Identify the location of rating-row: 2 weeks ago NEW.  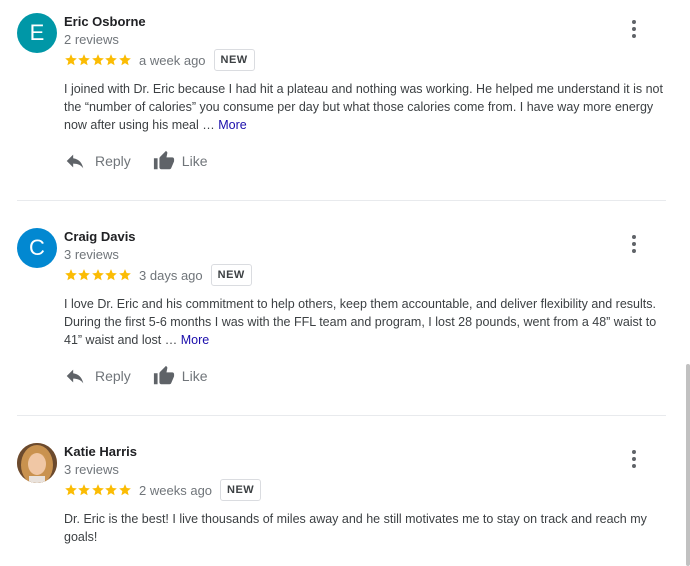
(163, 490).